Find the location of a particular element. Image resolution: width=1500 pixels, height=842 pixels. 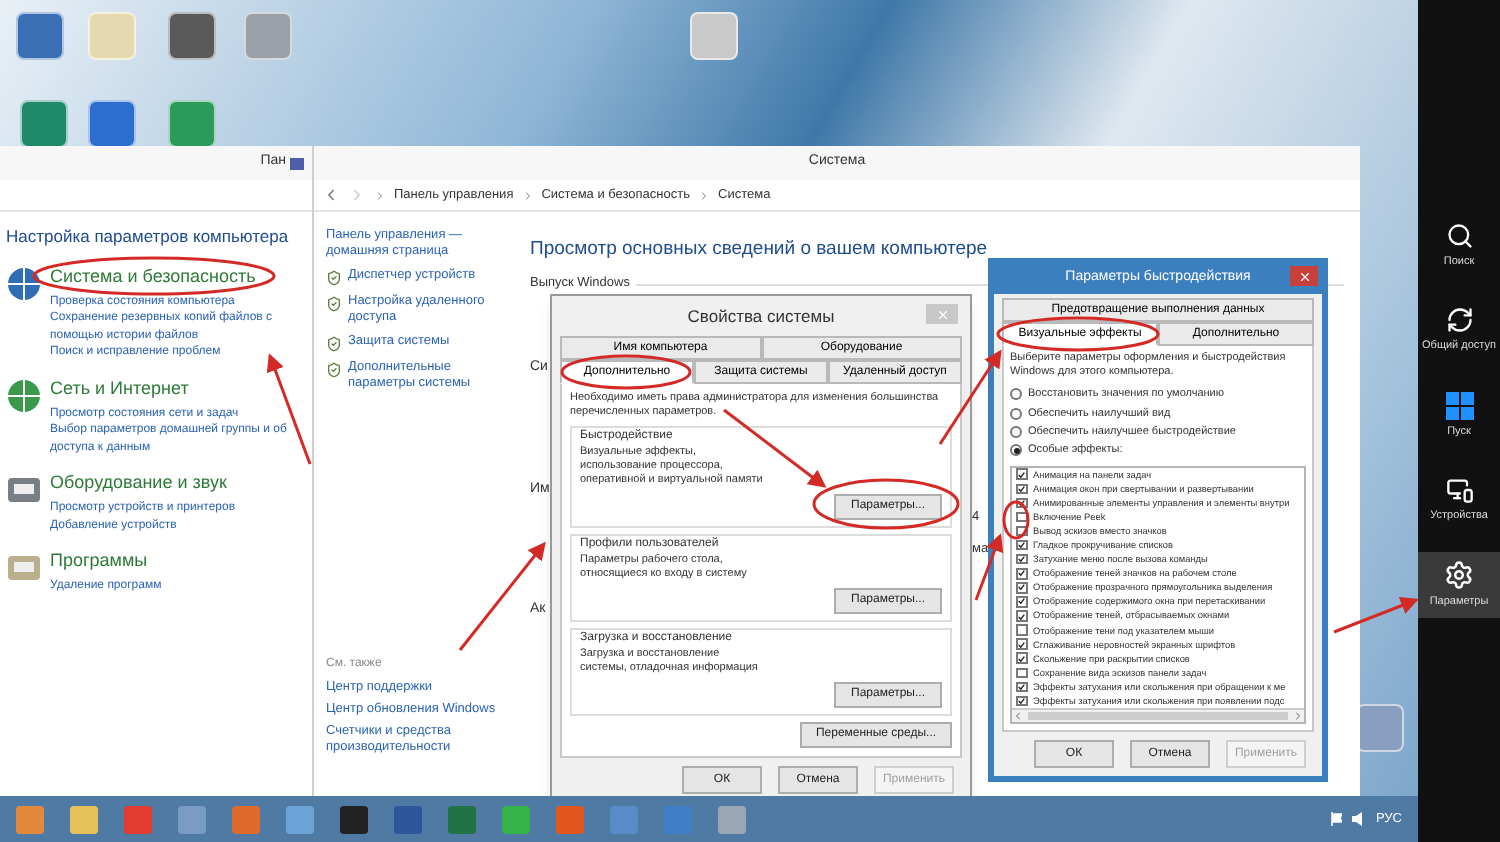

circular-arrows-icon is located at coordinates (1459, 320).